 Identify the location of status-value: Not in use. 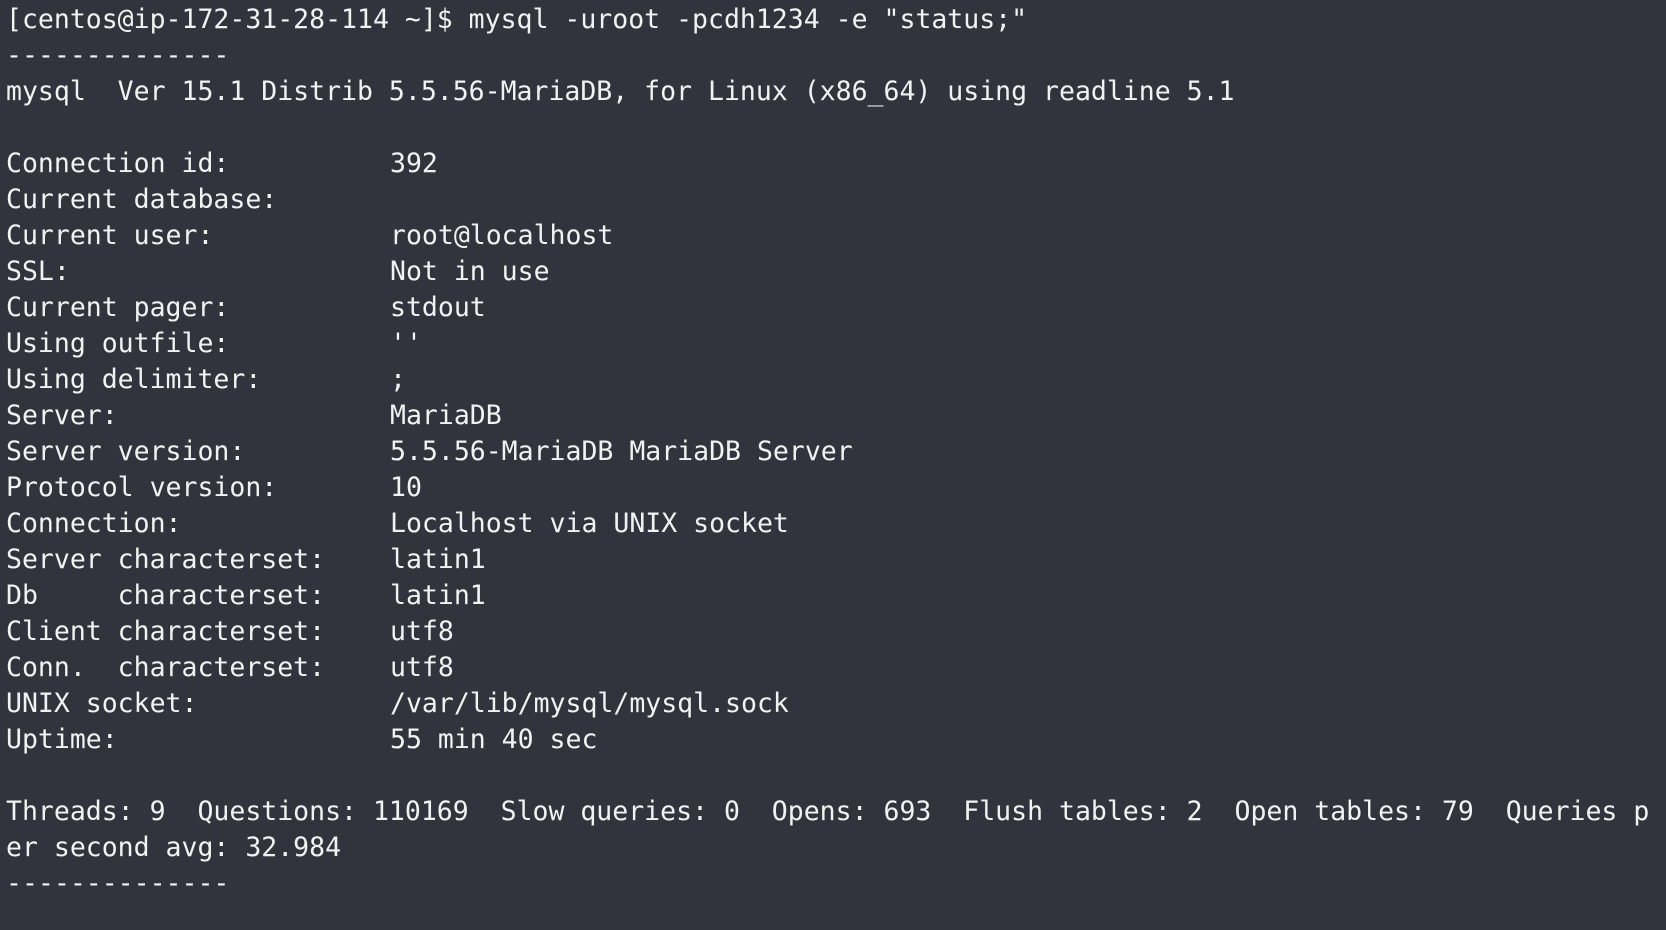
(470, 271).